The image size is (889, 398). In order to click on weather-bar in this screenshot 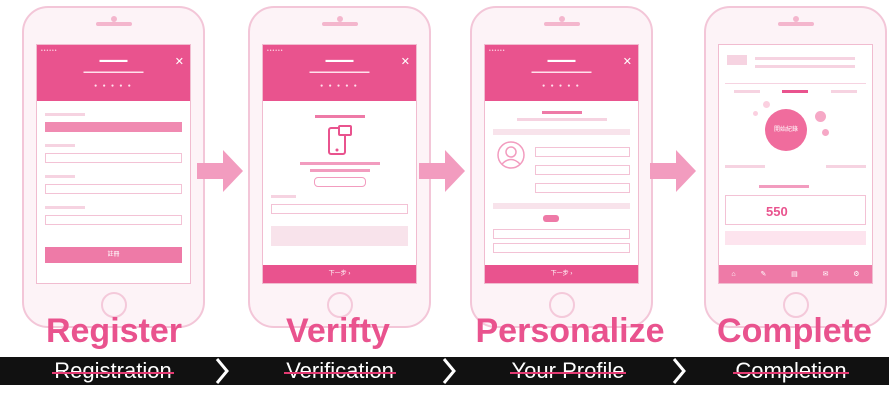, I will do `click(795, 67)`.